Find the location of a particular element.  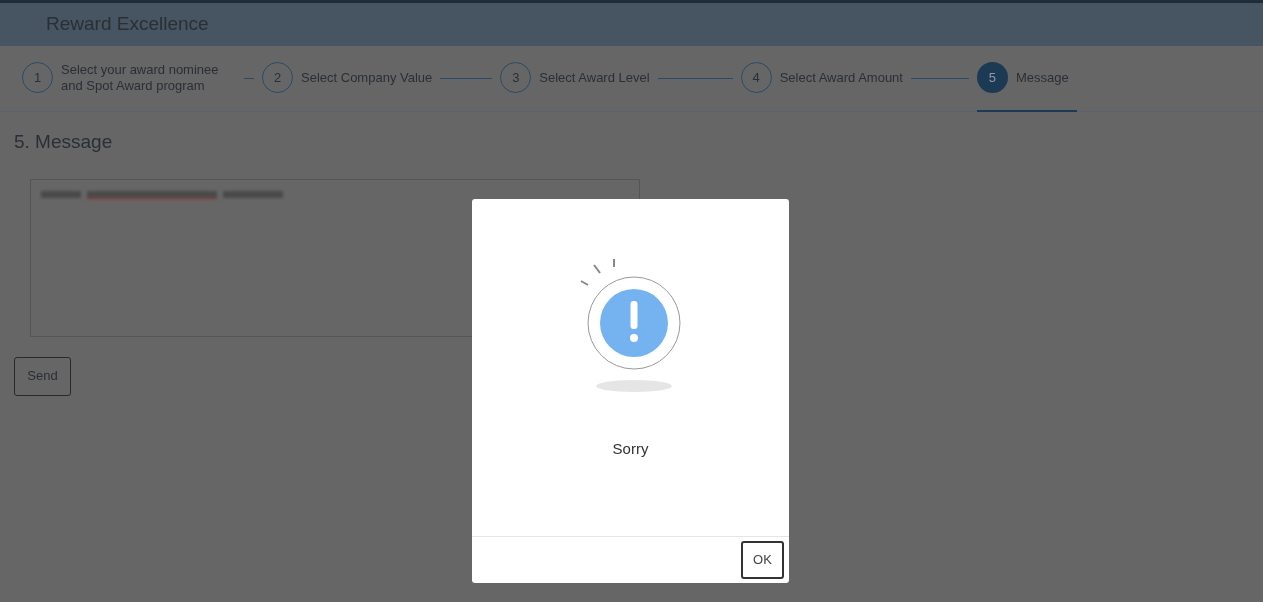

step-label: Select your award nominee and Spot Award program is located at coordinates (140, 77).